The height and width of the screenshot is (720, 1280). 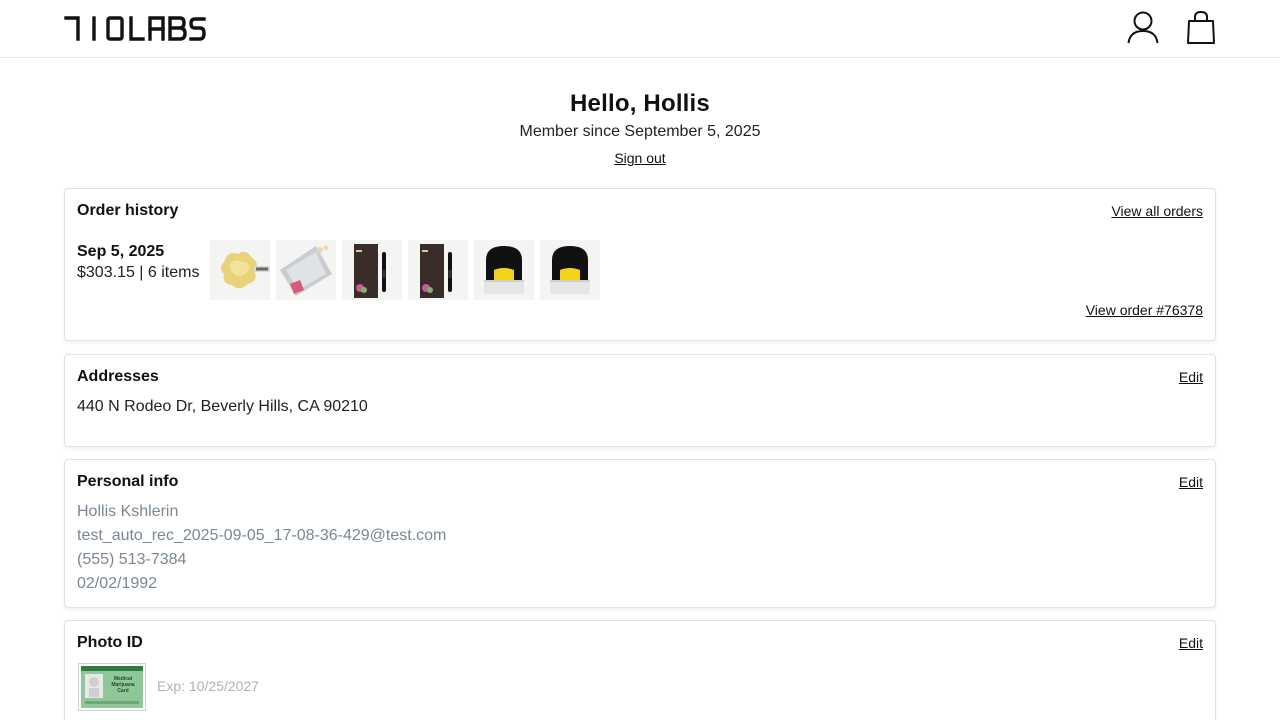 I want to click on site-header, so click(x=640, y=29).